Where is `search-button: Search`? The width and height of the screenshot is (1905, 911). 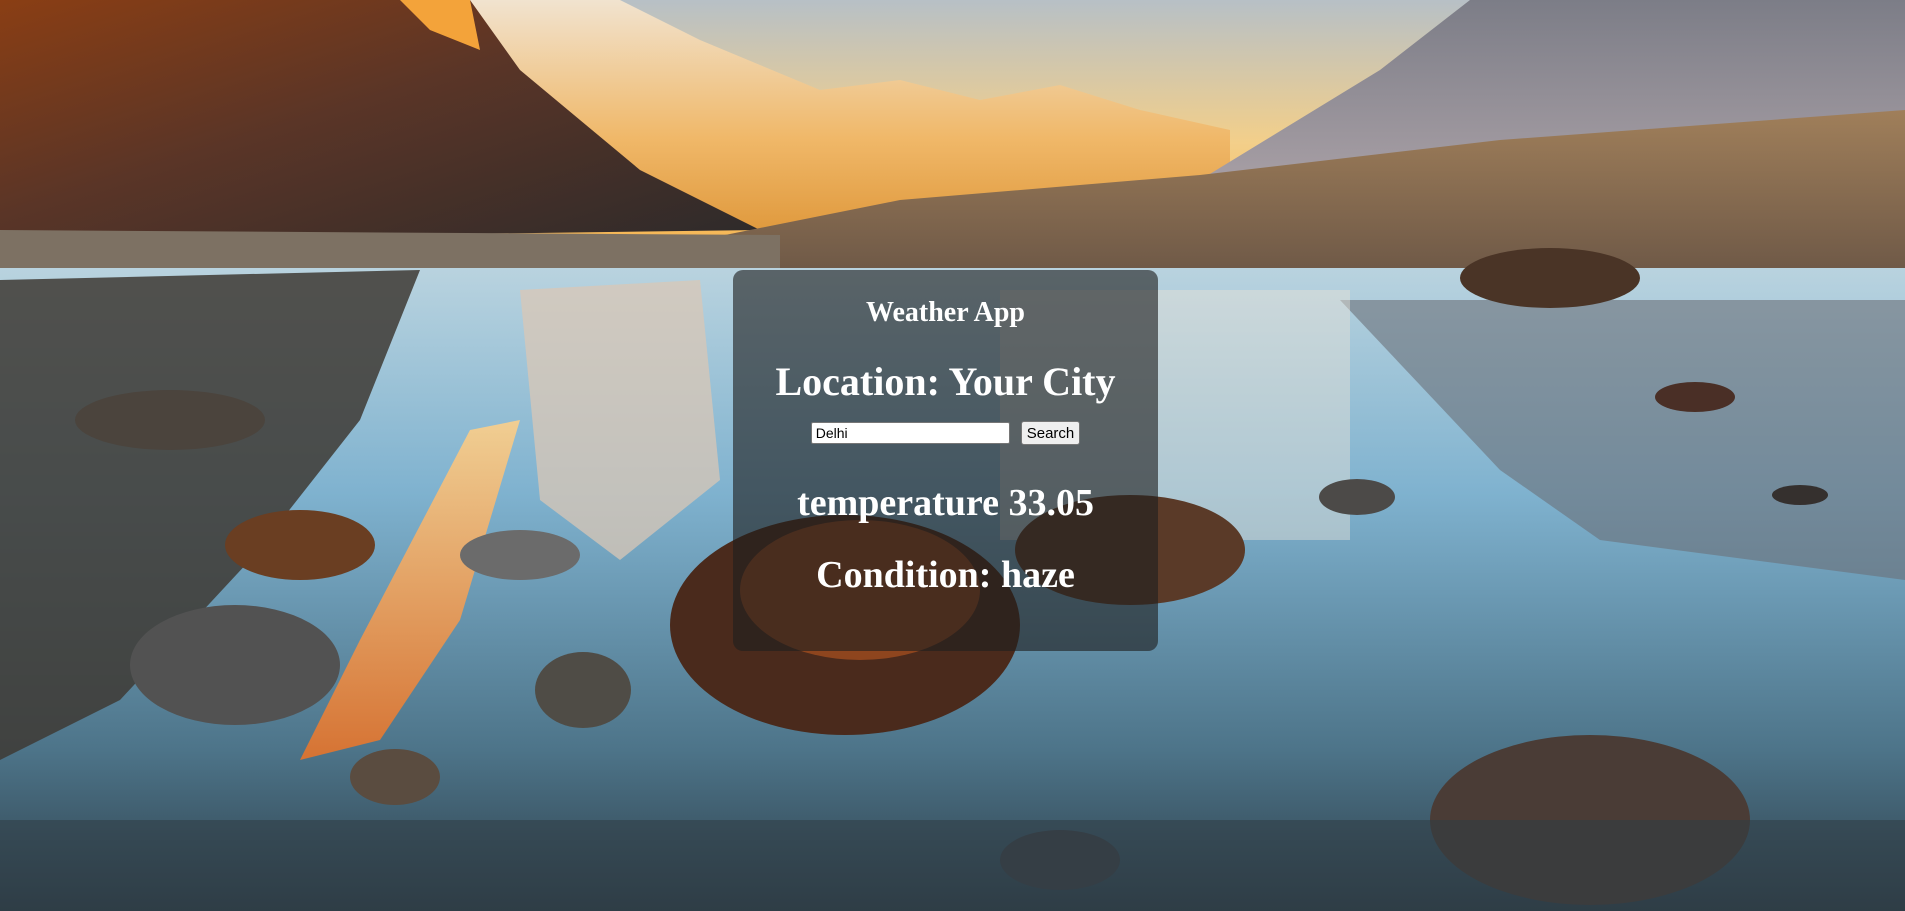
search-button: Search is located at coordinates (1050, 433).